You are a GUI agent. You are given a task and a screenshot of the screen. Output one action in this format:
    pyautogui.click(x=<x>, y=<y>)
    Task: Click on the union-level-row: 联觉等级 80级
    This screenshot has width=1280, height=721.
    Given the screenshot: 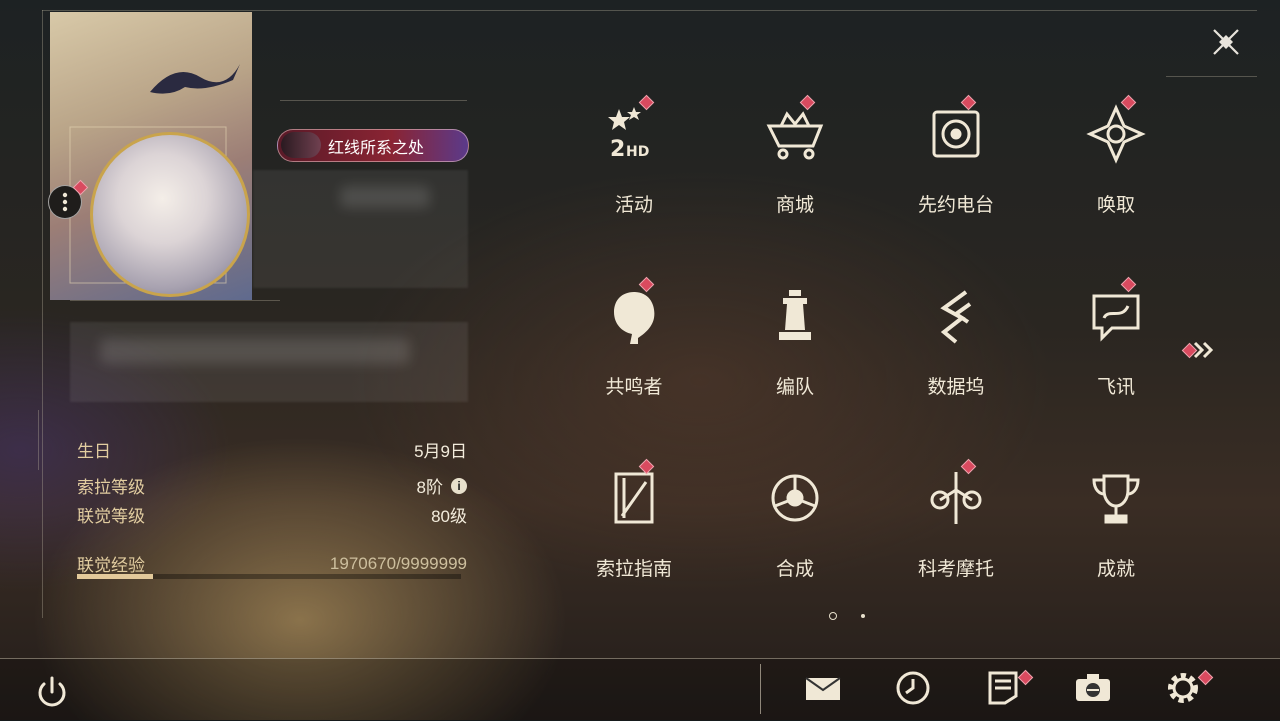 What is the action you would take?
    pyautogui.click(x=272, y=514)
    